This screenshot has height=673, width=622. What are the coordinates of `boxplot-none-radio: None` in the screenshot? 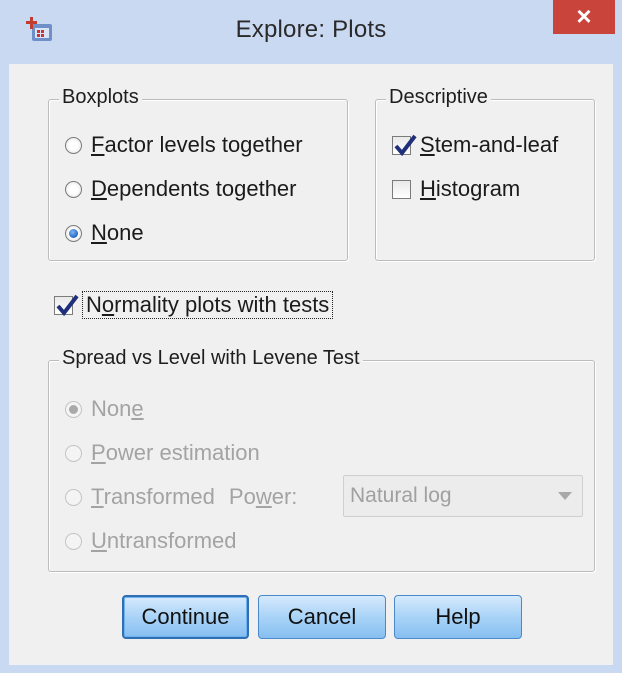 It's located at (104, 233).